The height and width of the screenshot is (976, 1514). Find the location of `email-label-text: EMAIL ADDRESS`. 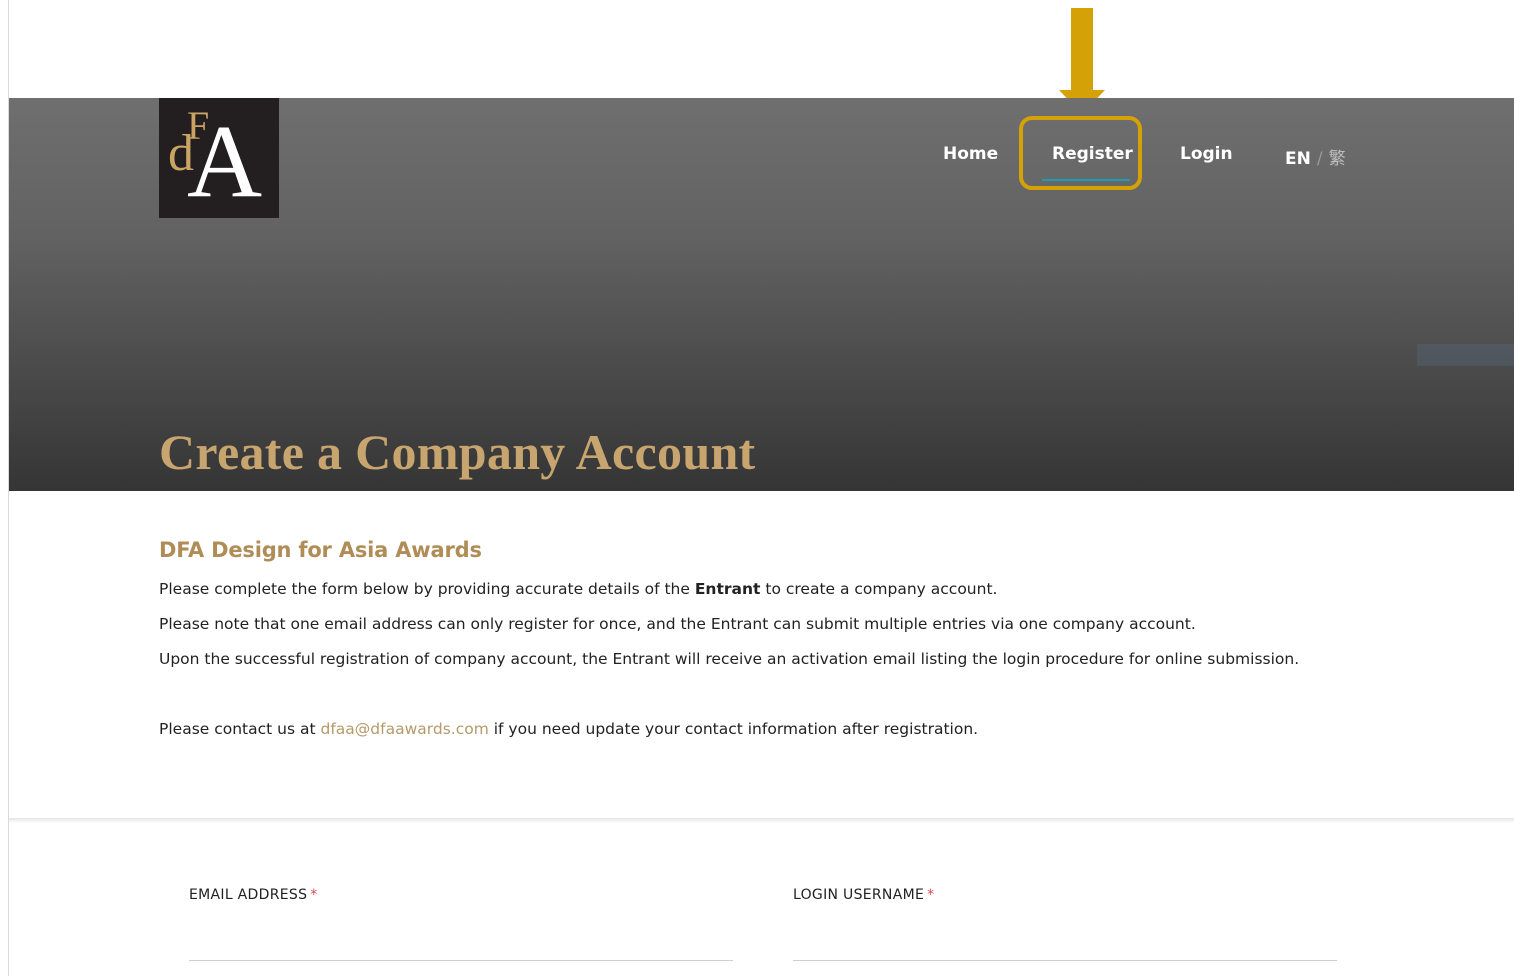

email-label-text: EMAIL ADDRESS is located at coordinates (248, 895).